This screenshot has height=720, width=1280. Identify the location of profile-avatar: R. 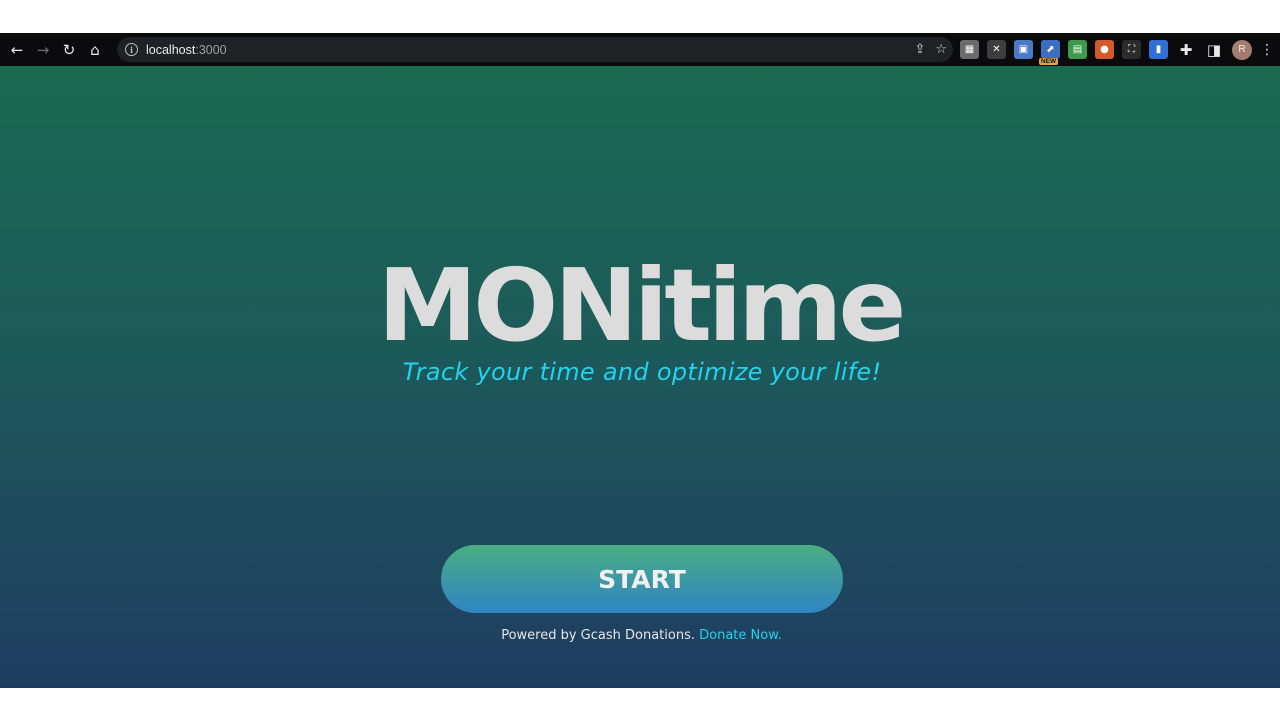
(1242, 49).